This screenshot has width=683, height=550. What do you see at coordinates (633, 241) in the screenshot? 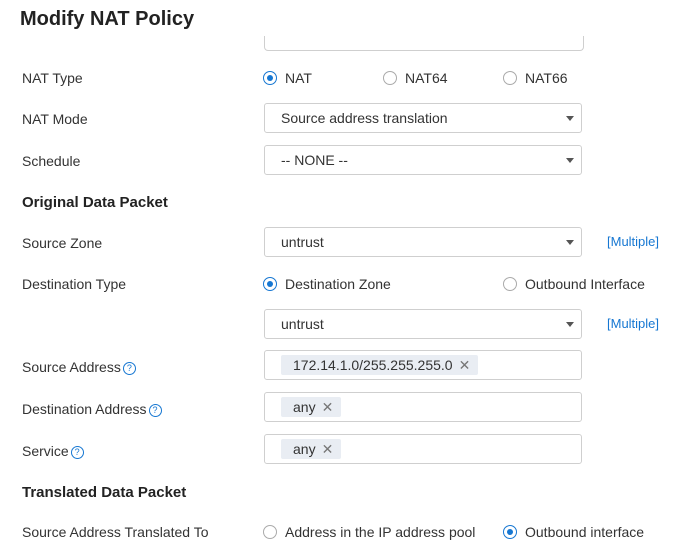
I see `source-zone-multiple-link: [Multiple]` at bounding box center [633, 241].